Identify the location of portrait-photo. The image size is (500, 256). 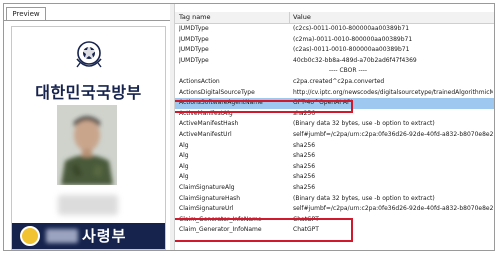
(87, 145).